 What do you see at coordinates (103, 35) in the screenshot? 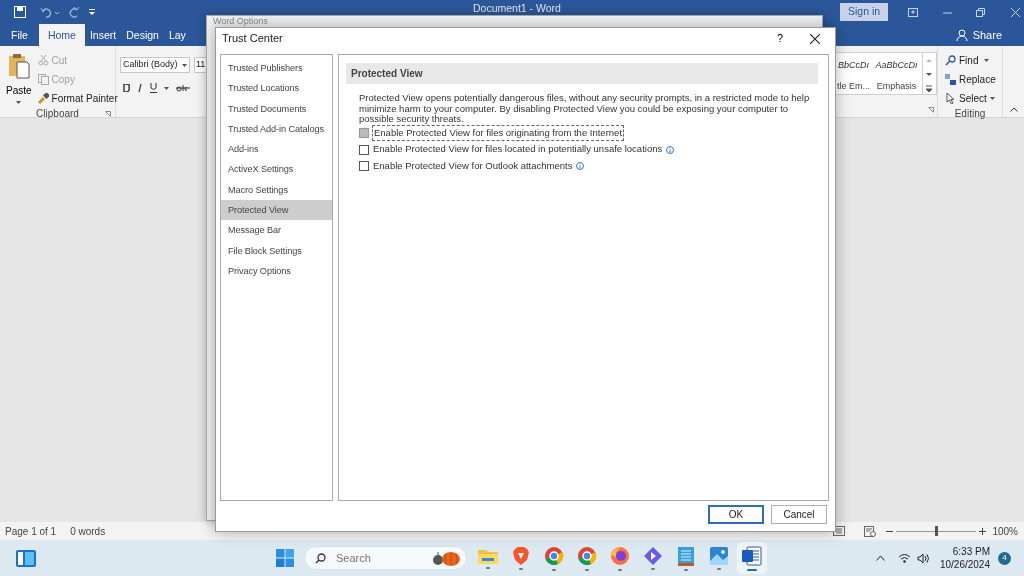
I see `ribbon-tab: Insert` at bounding box center [103, 35].